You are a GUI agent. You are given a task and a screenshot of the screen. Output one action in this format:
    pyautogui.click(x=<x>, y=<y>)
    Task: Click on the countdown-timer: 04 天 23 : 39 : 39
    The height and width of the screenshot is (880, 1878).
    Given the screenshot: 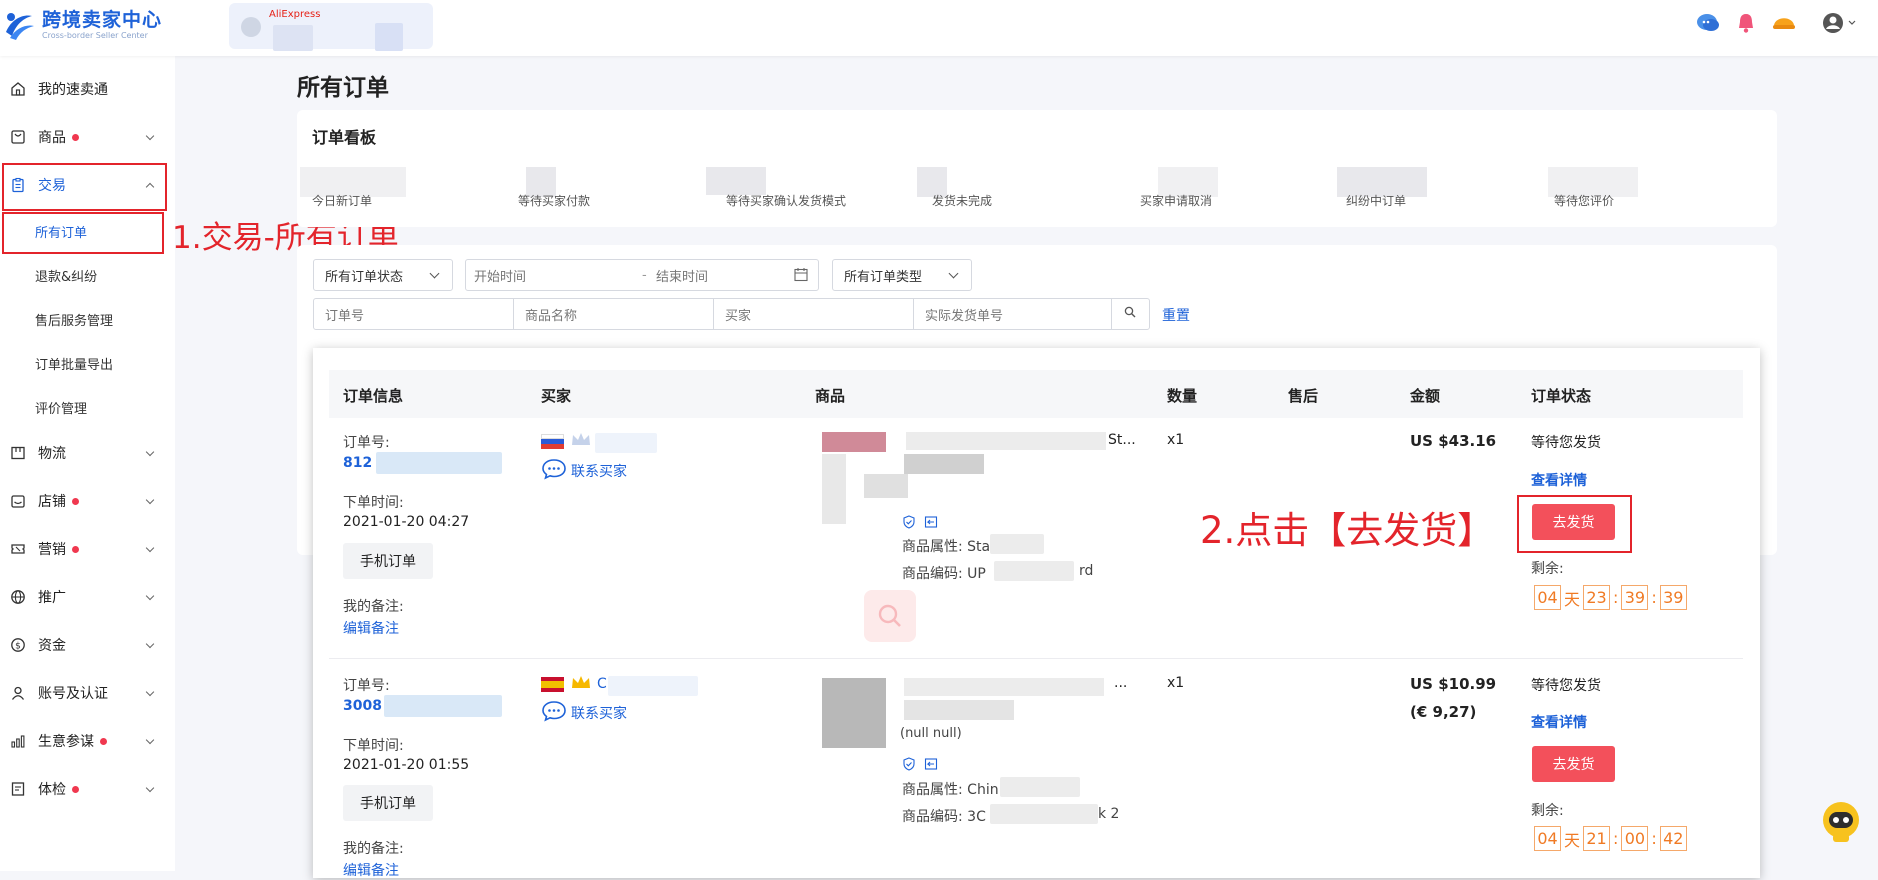 What is the action you would take?
    pyautogui.click(x=1610, y=597)
    